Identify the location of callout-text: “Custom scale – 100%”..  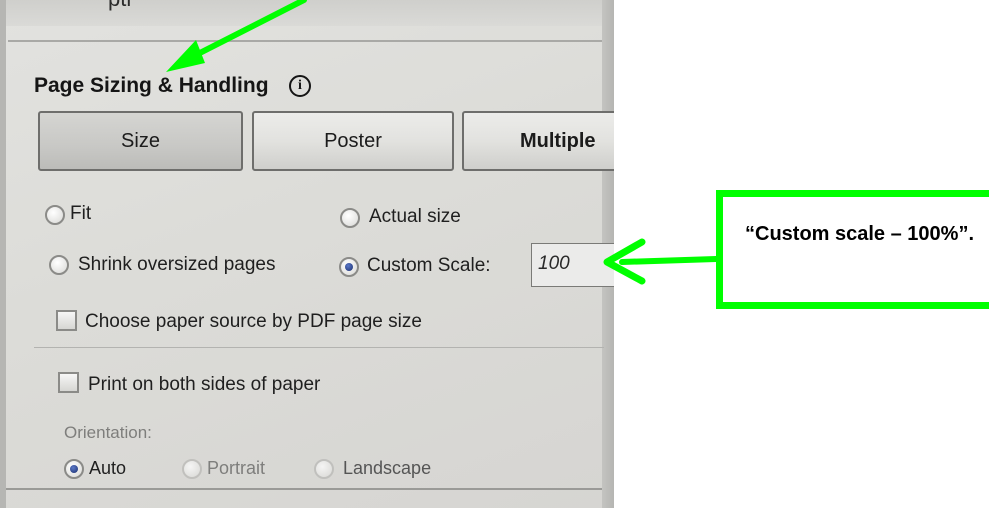
(859, 234).